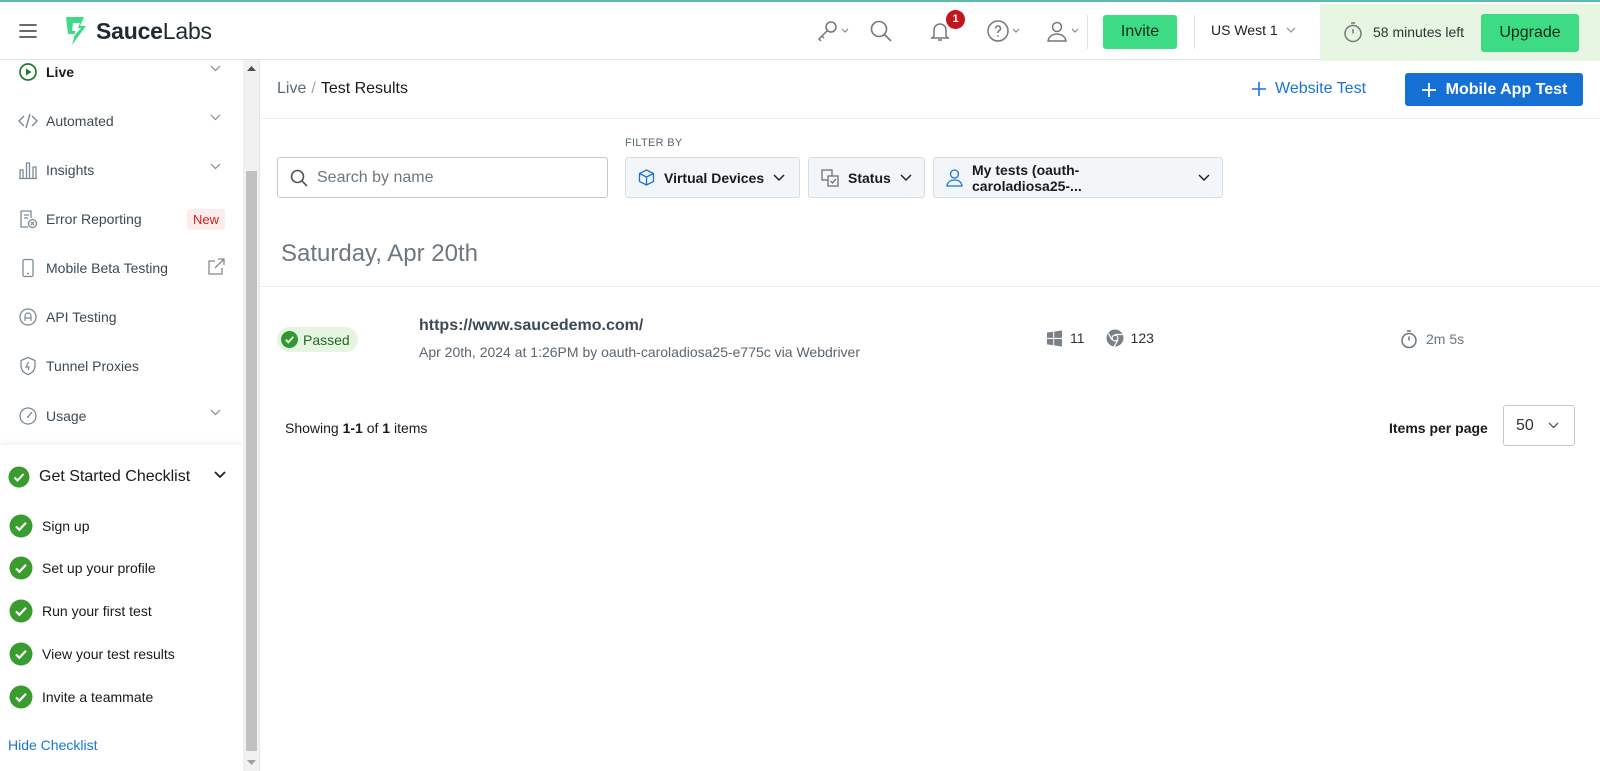  Describe the element at coordinates (291, 89) in the screenshot. I see `breadcrumb-parent: Live` at that location.